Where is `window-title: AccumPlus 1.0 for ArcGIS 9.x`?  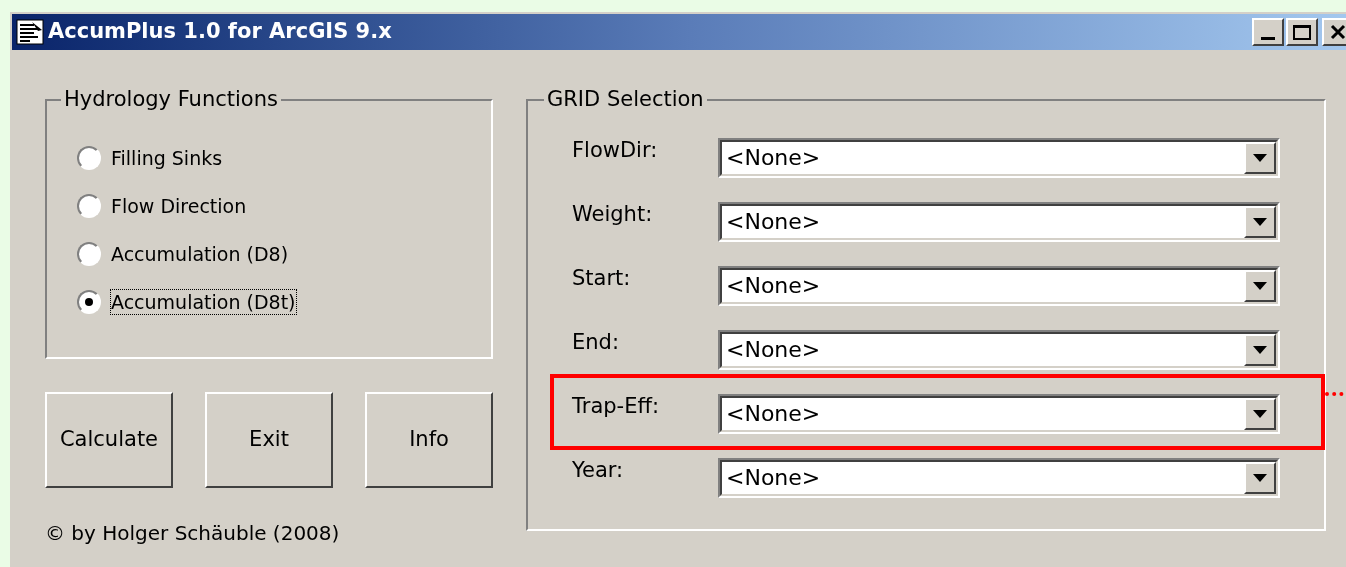 window-title: AccumPlus 1.0 for ArcGIS 9.x is located at coordinates (220, 32).